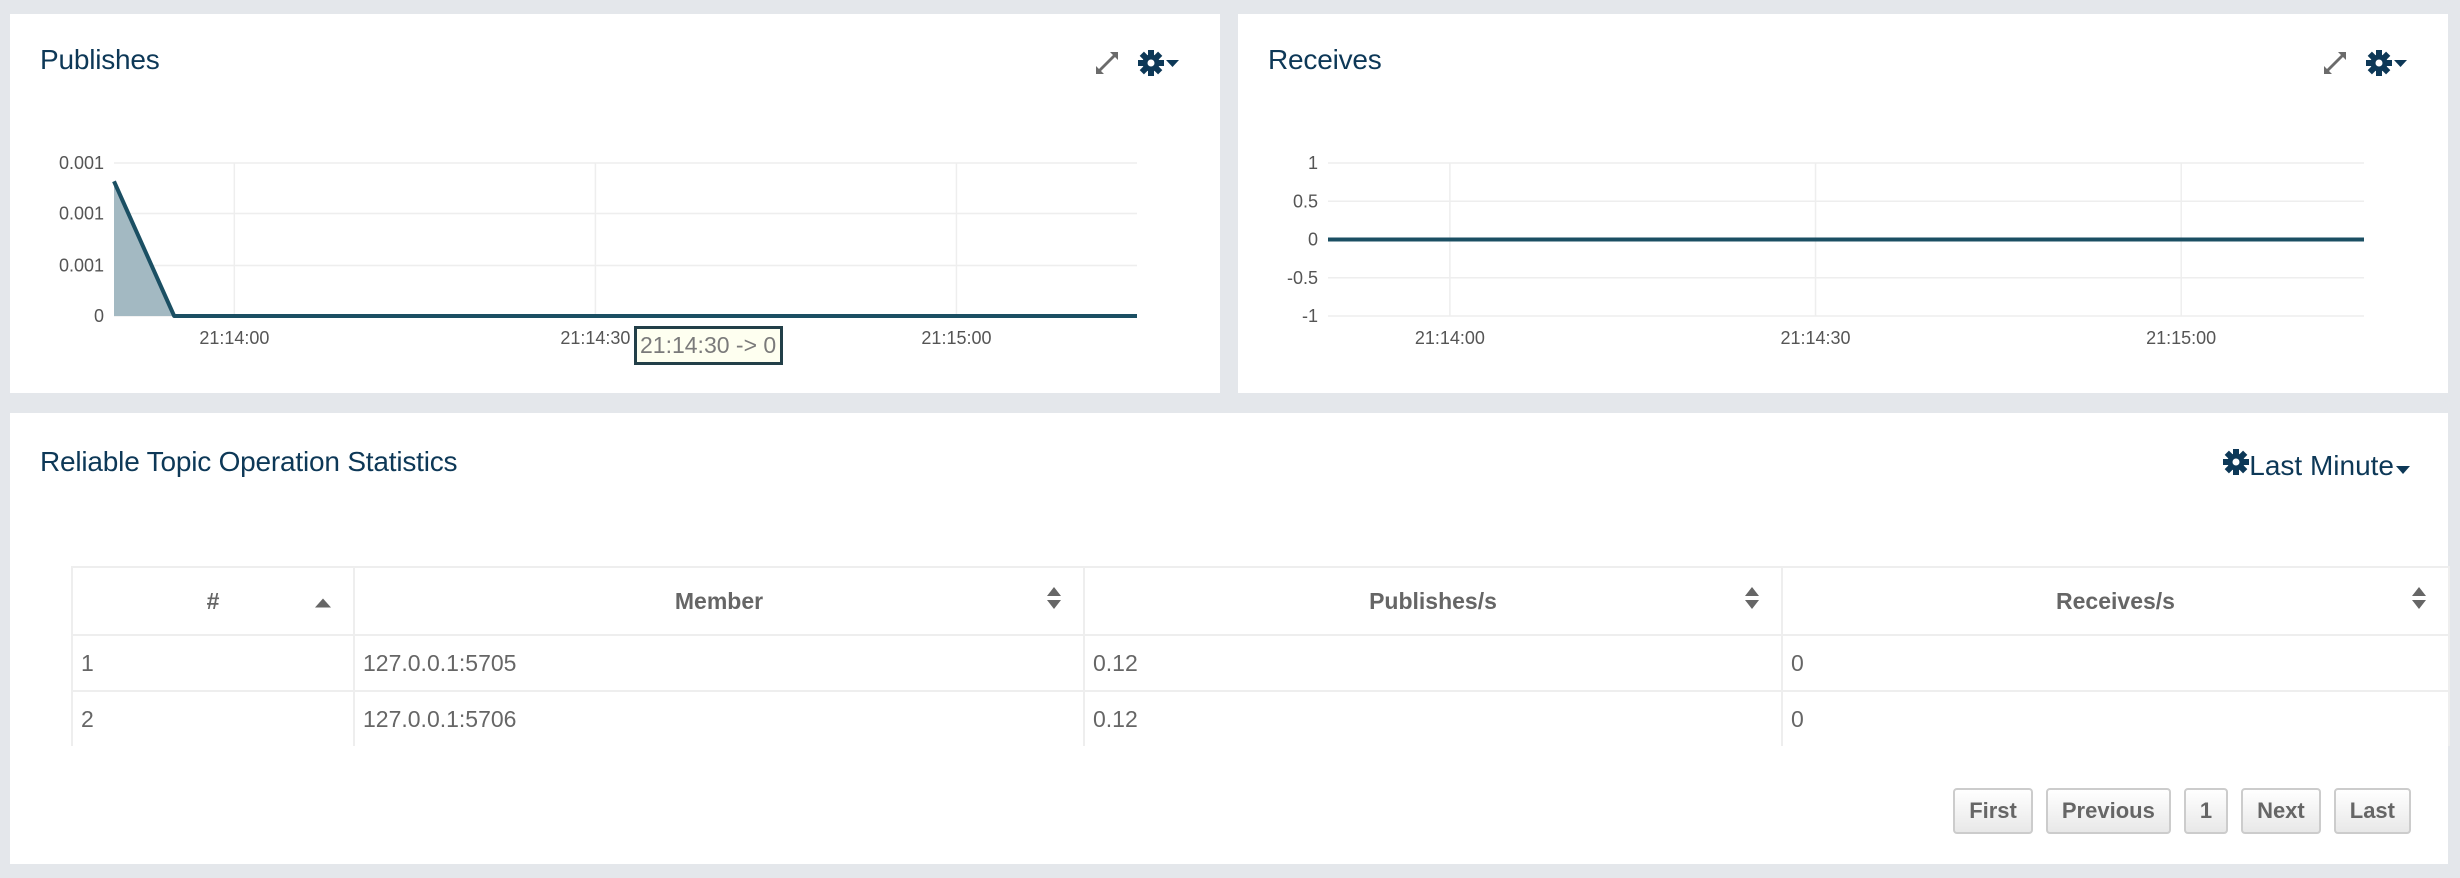  Describe the element at coordinates (1310, 316) in the screenshot. I see `y-tick-label: -1` at that location.